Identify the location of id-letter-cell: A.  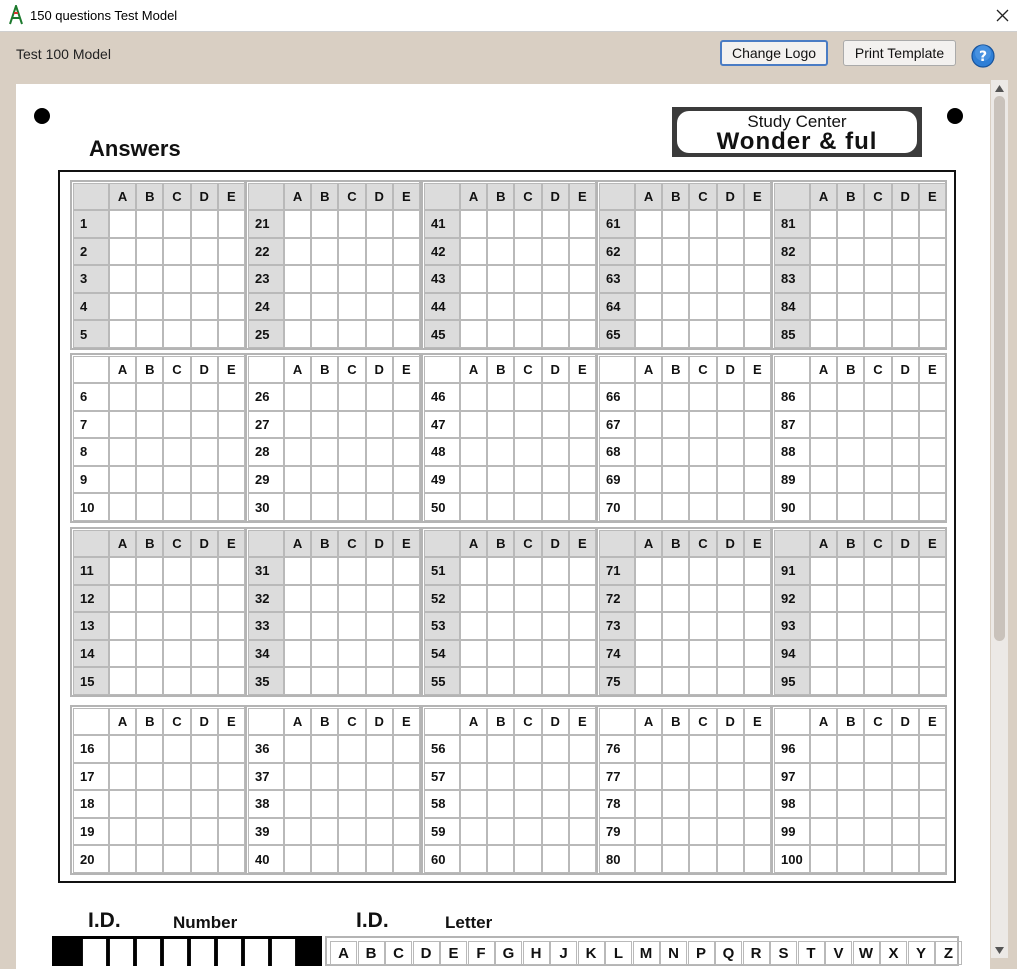
(343, 953).